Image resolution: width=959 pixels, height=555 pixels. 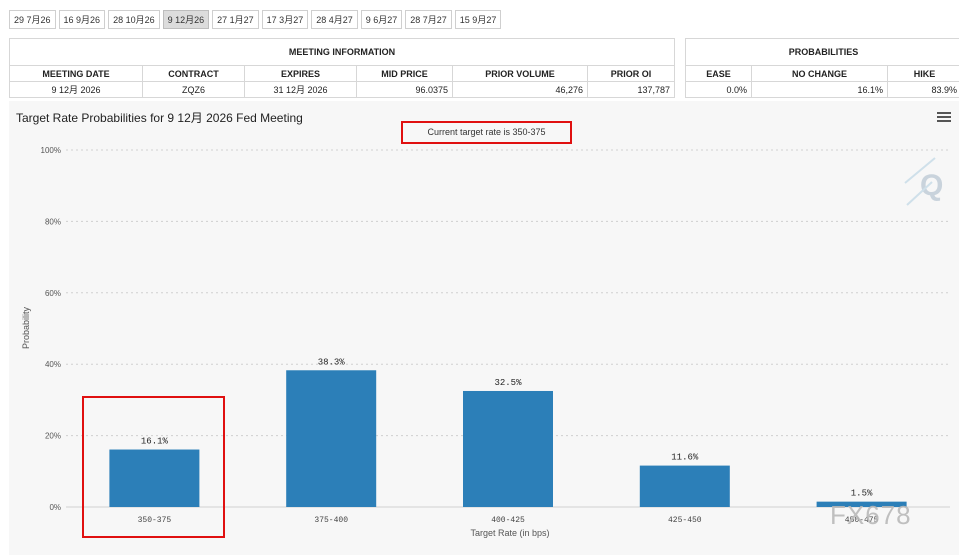 I want to click on data-label: 11.6%, so click(x=685, y=458).